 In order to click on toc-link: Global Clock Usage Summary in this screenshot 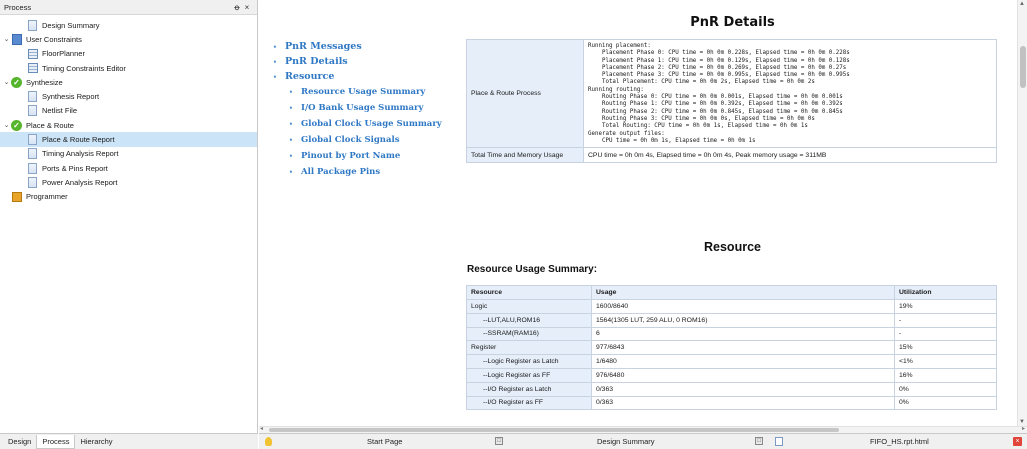, I will do `click(371, 124)`.